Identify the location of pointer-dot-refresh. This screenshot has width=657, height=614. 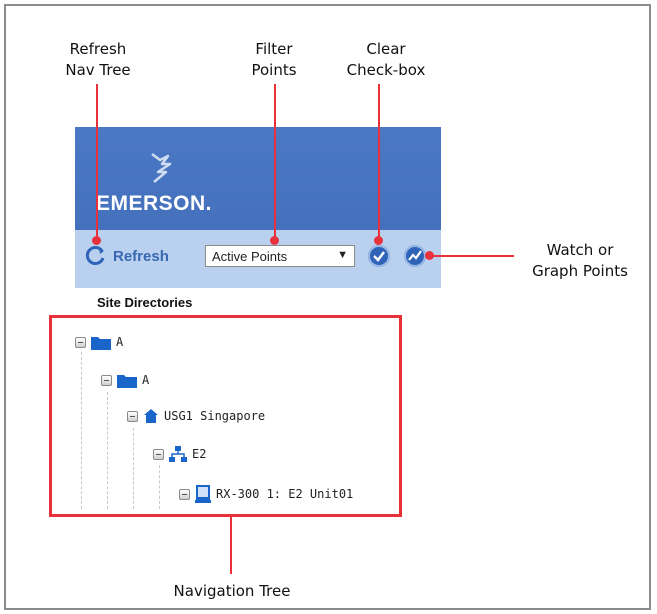
(96, 240).